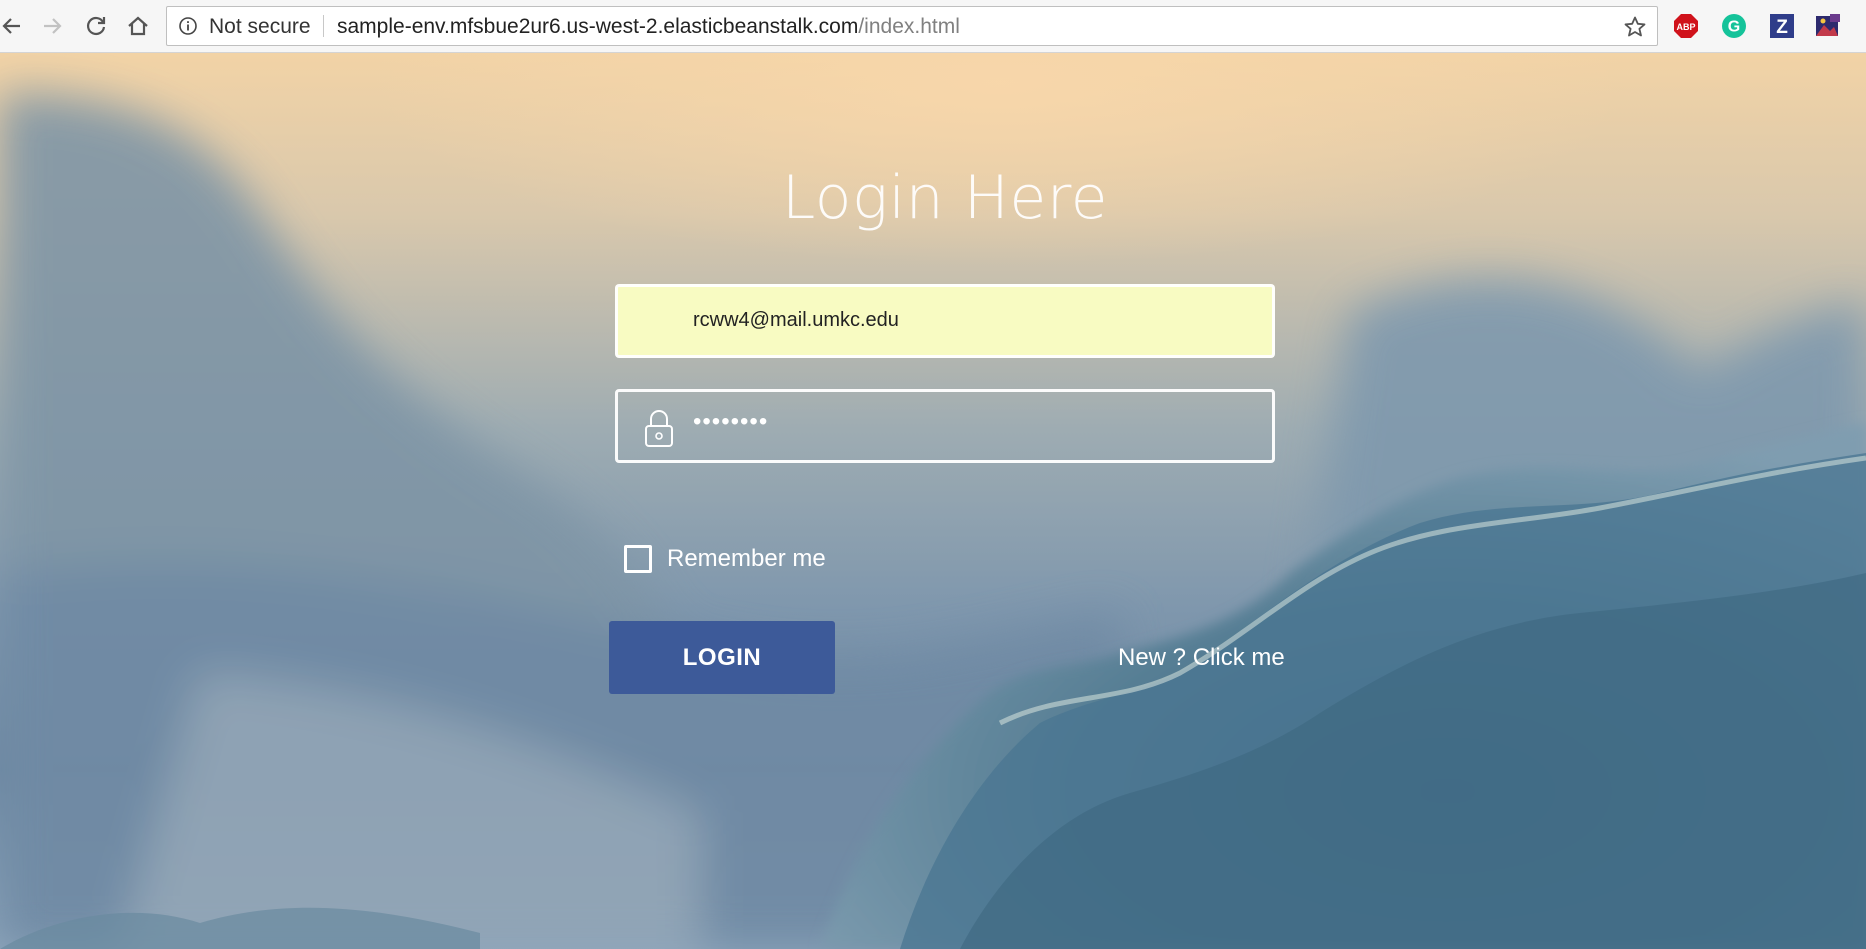  I want to click on remember-me-checkbox, so click(638, 559).